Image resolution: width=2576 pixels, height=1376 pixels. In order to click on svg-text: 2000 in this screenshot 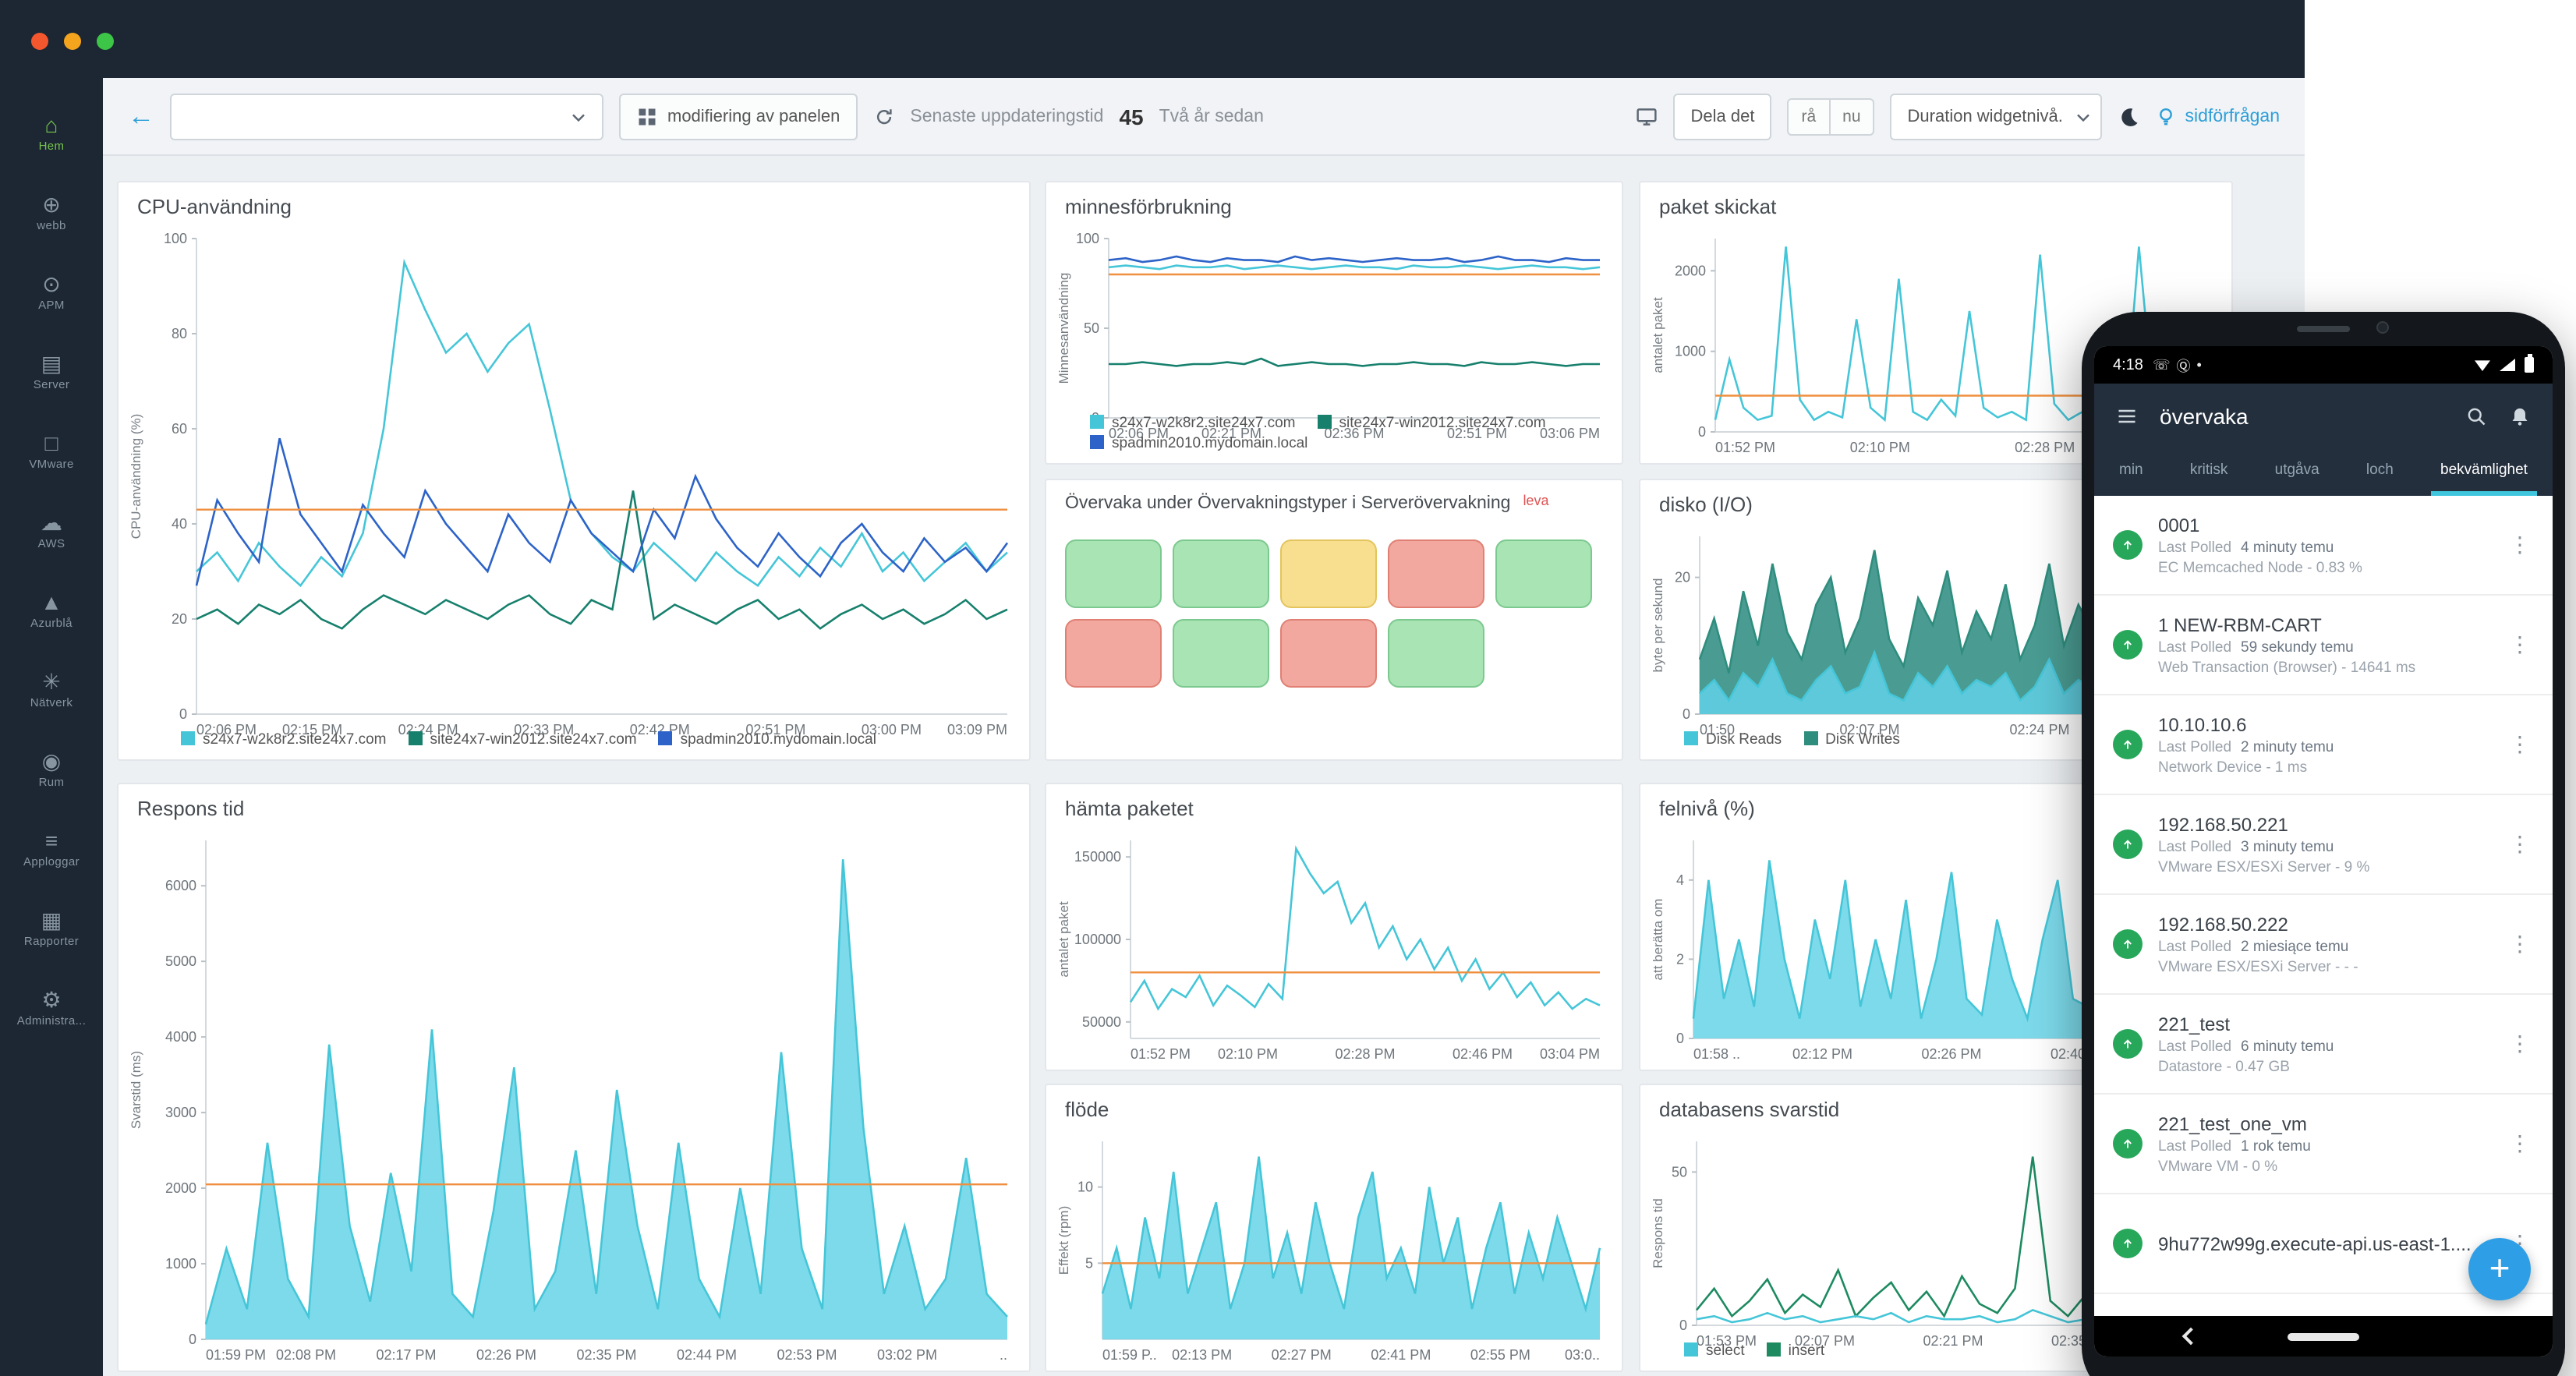, I will do `click(180, 1188)`.